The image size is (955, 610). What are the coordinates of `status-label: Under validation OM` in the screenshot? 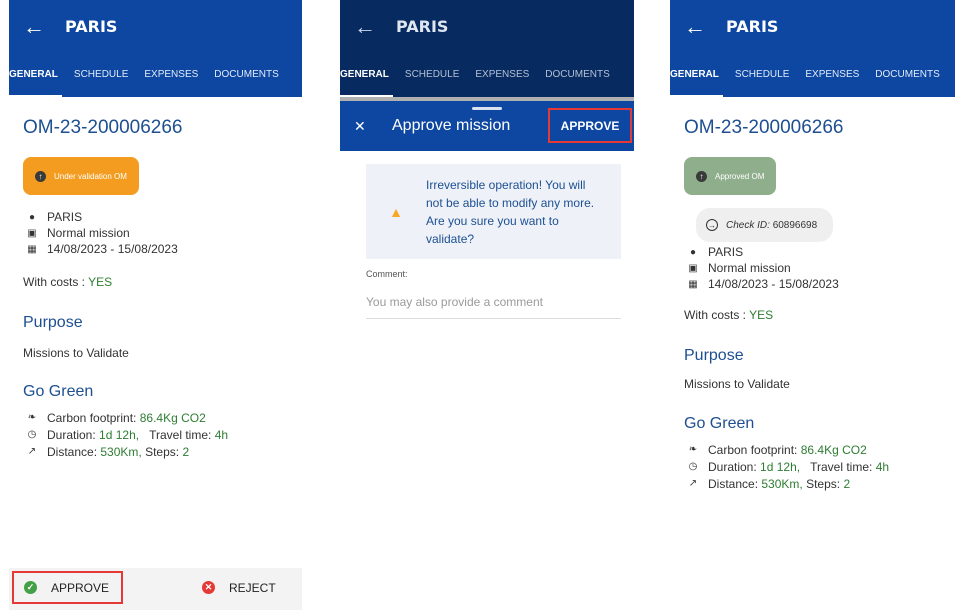 It's located at (90, 176).